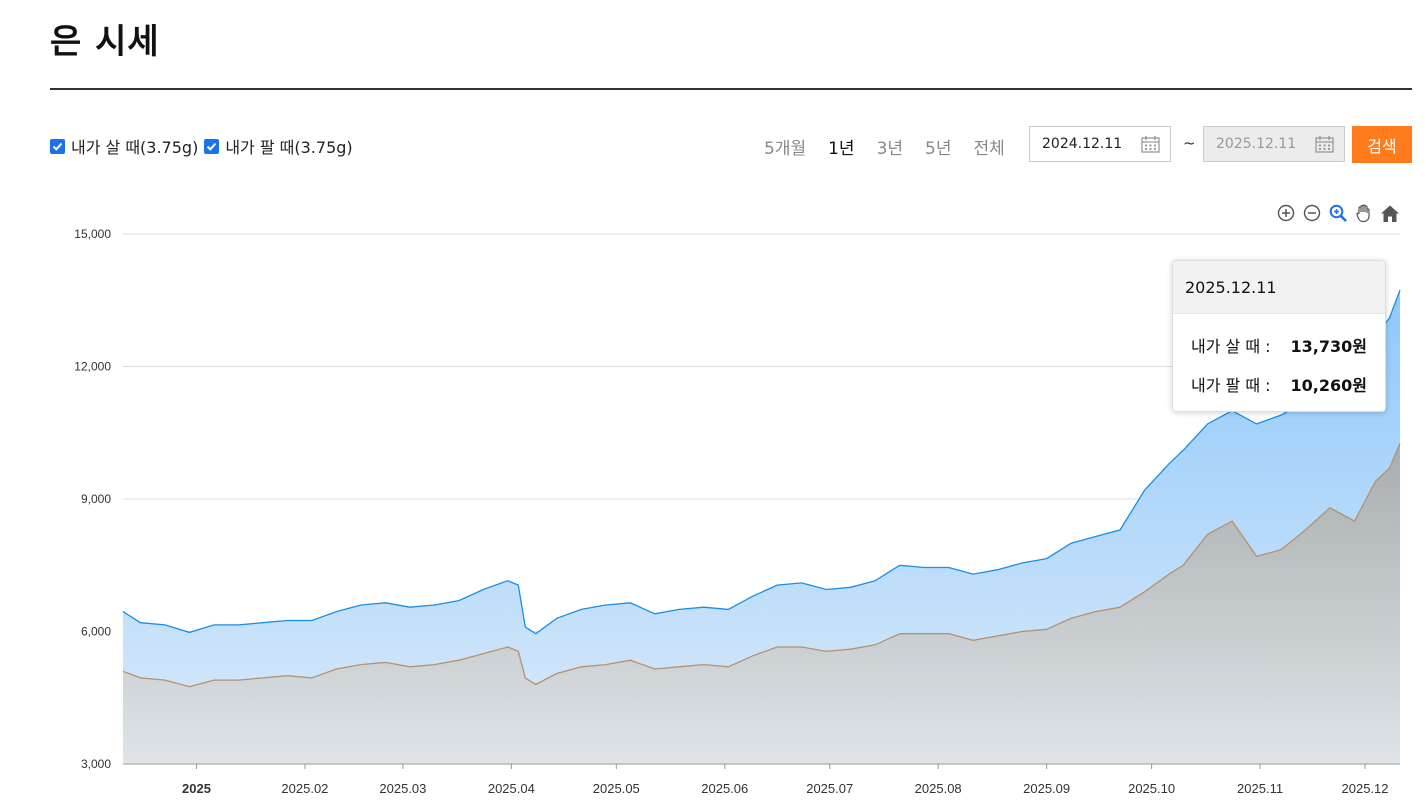 The image size is (1426, 812). What do you see at coordinates (92, 234) in the screenshot?
I see `y-tick-label: 15,000` at bounding box center [92, 234].